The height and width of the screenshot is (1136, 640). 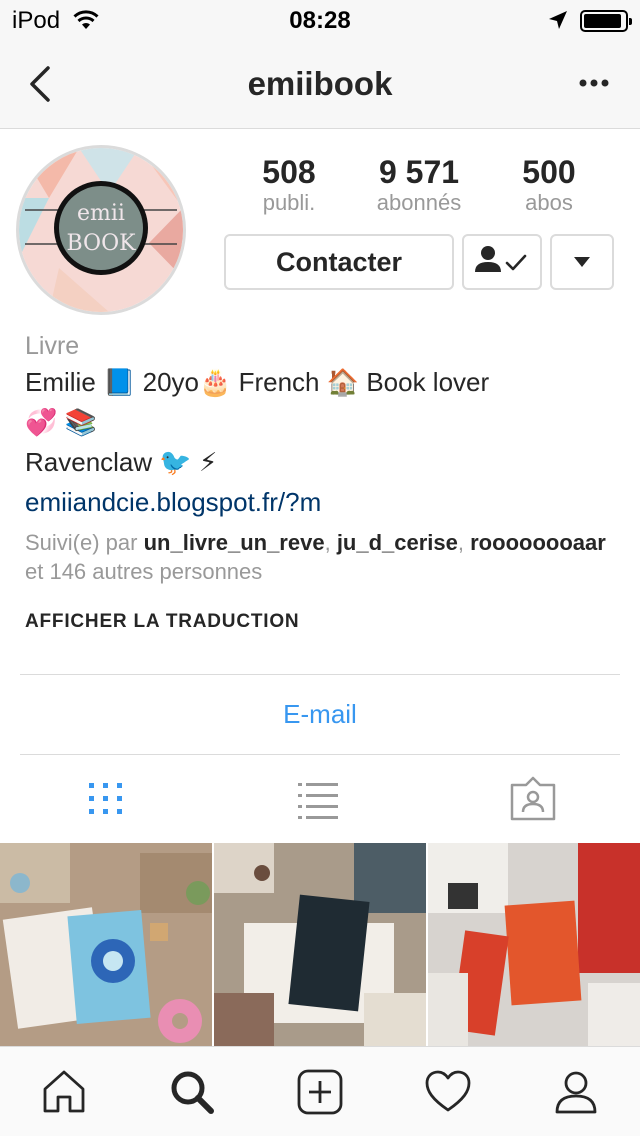 What do you see at coordinates (162, 622) in the screenshot?
I see `show-translation-button: AFFICHER LA TRADUCTION` at bounding box center [162, 622].